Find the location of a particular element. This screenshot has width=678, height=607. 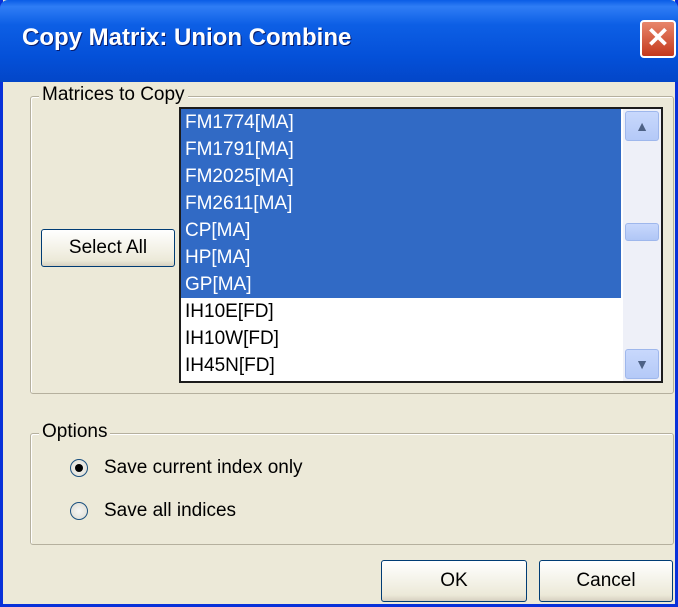

radio-all-indices: Save all indices is located at coordinates (153, 511).